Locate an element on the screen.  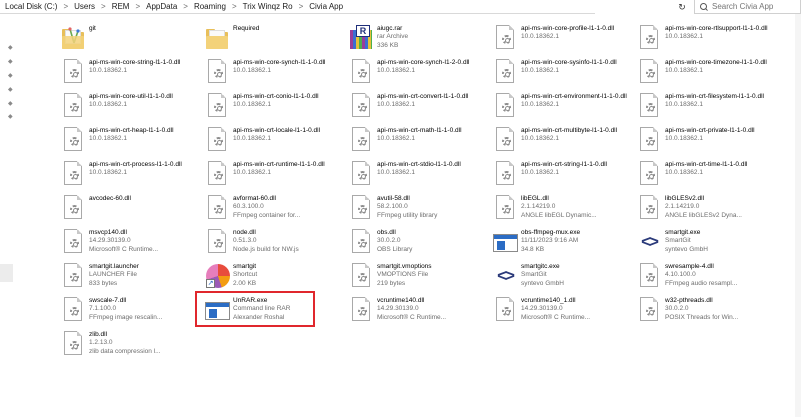
breadcrumb-item: Users is located at coordinates (84, 6).